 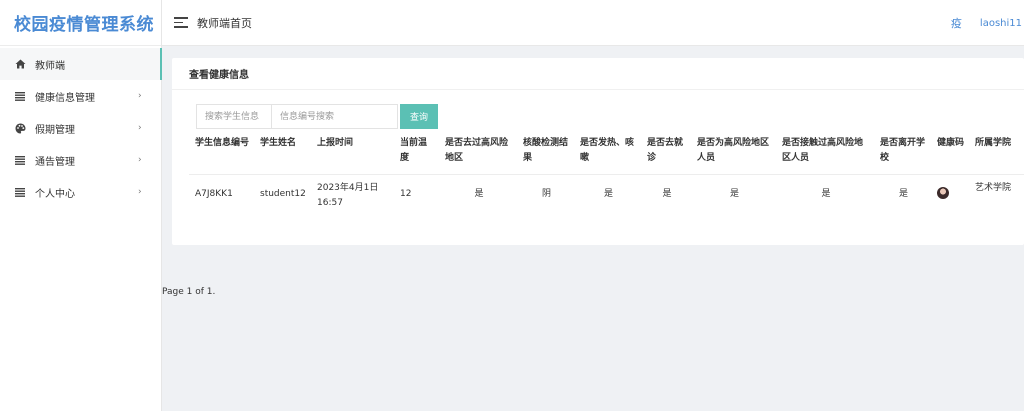 What do you see at coordinates (189, 292) in the screenshot?
I see `pagination-text: Page 1 of 1.` at bounding box center [189, 292].